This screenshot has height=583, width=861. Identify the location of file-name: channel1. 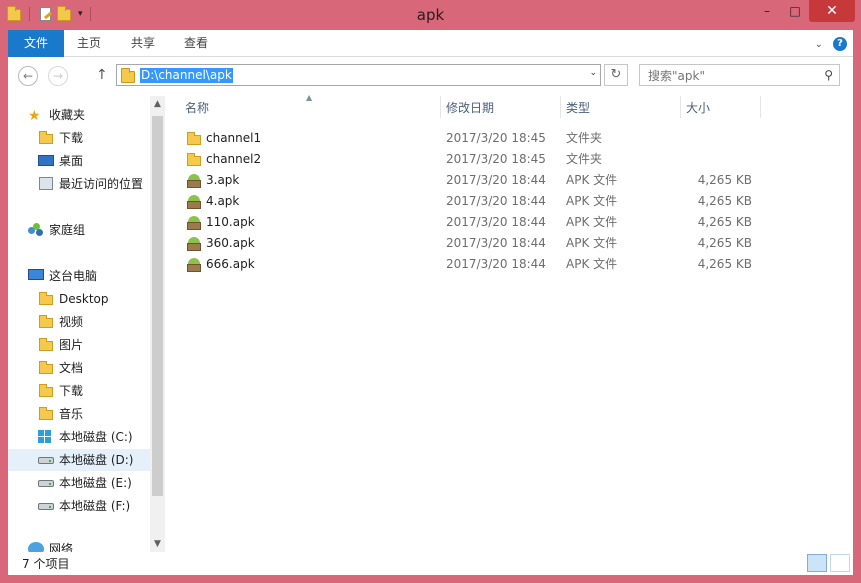
(234, 138).